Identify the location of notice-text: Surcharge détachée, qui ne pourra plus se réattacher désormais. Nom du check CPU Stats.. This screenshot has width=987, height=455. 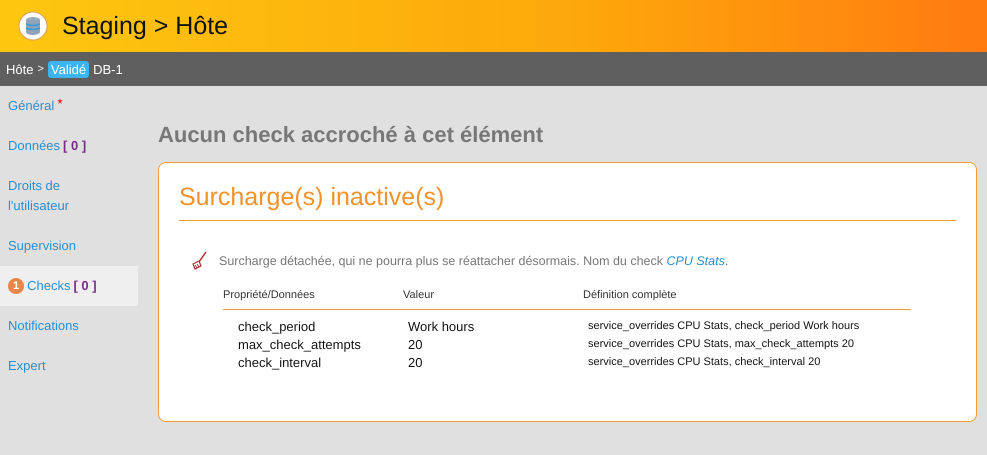
(473, 261).